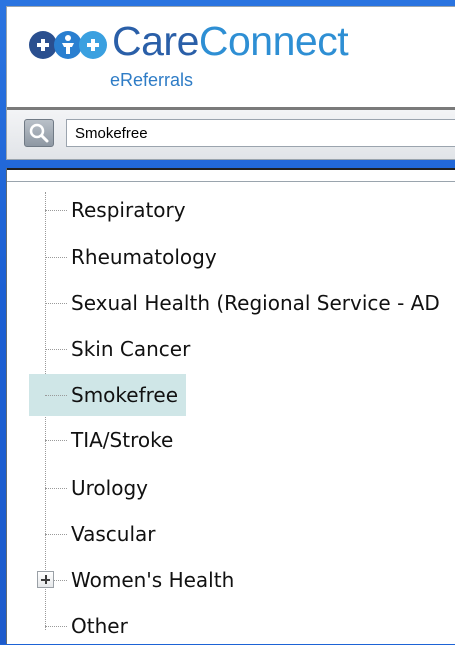 The width and height of the screenshot is (455, 645). What do you see at coordinates (131, 349) in the screenshot?
I see `tree-item-label: Skin Cancer` at bounding box center [131, 349].